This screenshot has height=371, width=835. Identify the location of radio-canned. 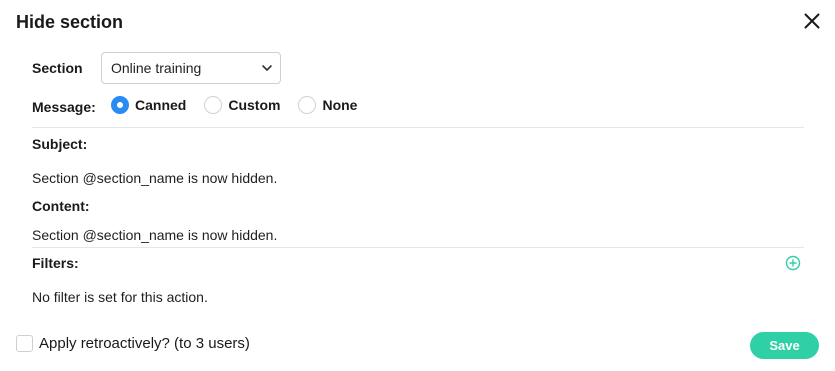
(120, 105).